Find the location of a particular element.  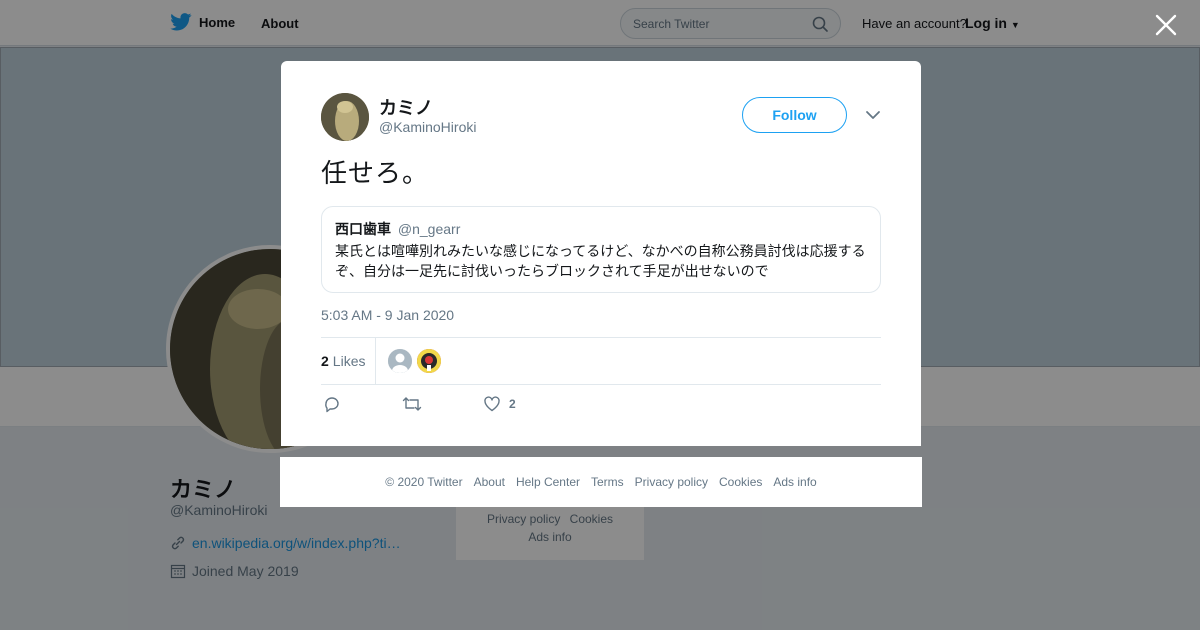

footer-about-link: About is located at coordinates (489, 482).